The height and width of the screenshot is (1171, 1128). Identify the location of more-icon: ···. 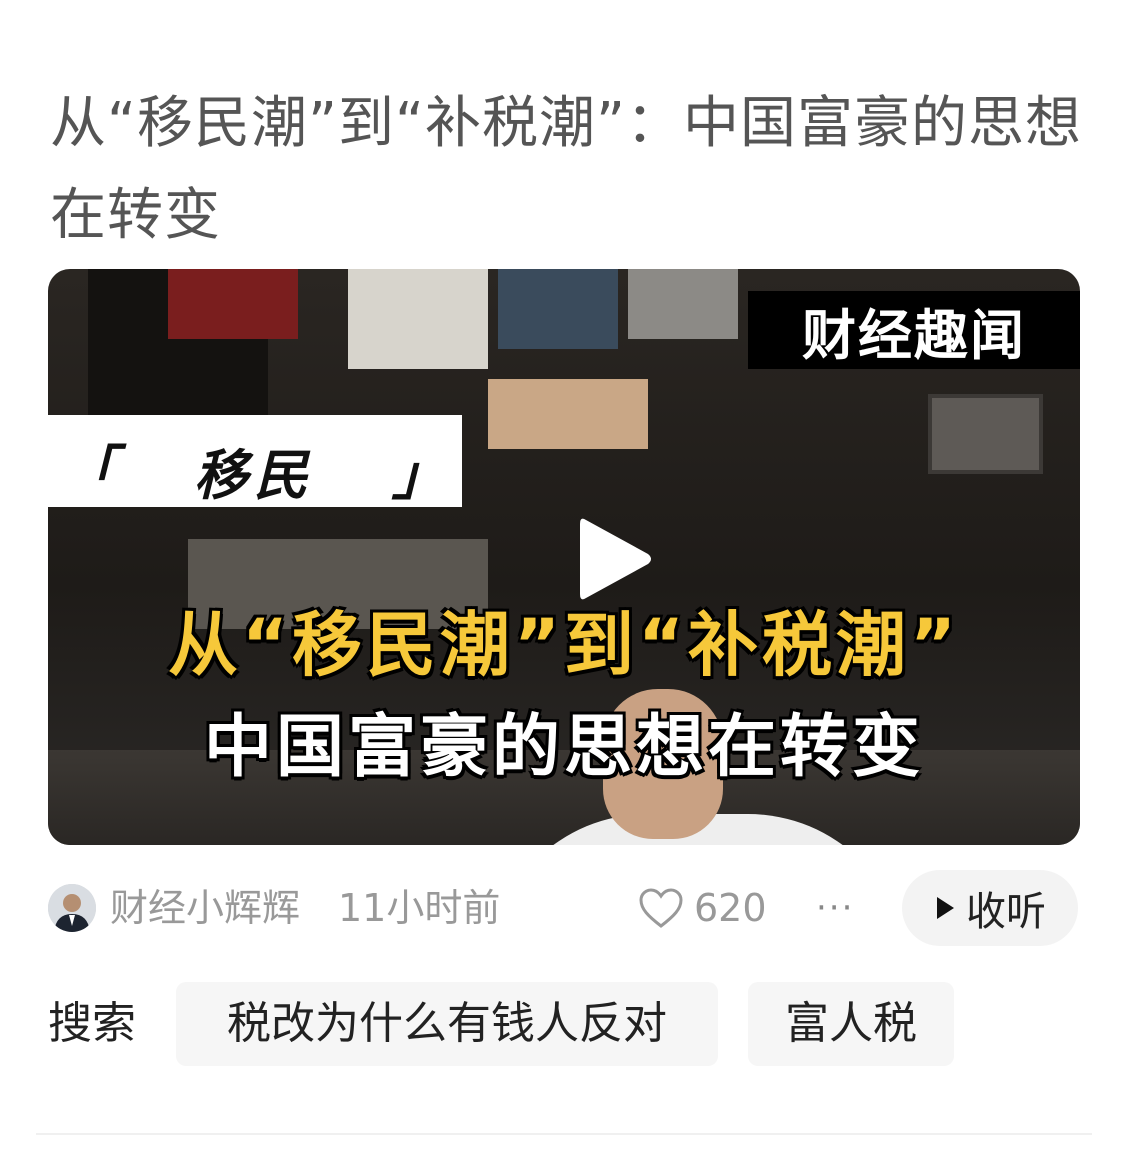
(835, 908).